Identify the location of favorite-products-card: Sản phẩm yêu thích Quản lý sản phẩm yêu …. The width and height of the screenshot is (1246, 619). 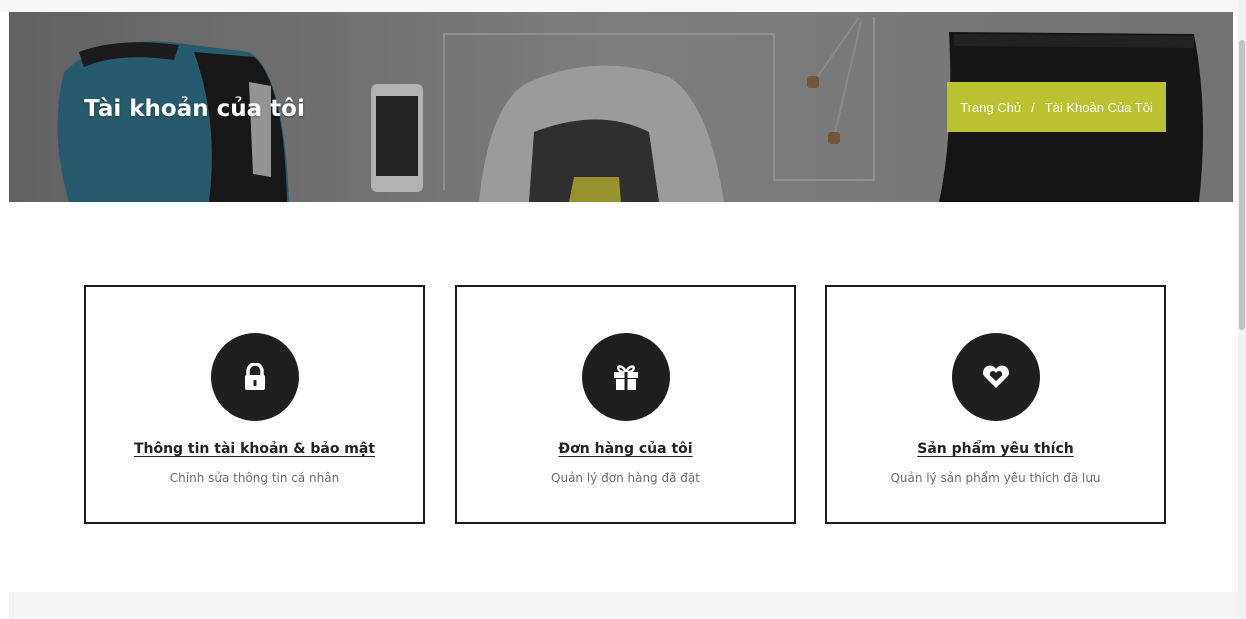
(995, 404).